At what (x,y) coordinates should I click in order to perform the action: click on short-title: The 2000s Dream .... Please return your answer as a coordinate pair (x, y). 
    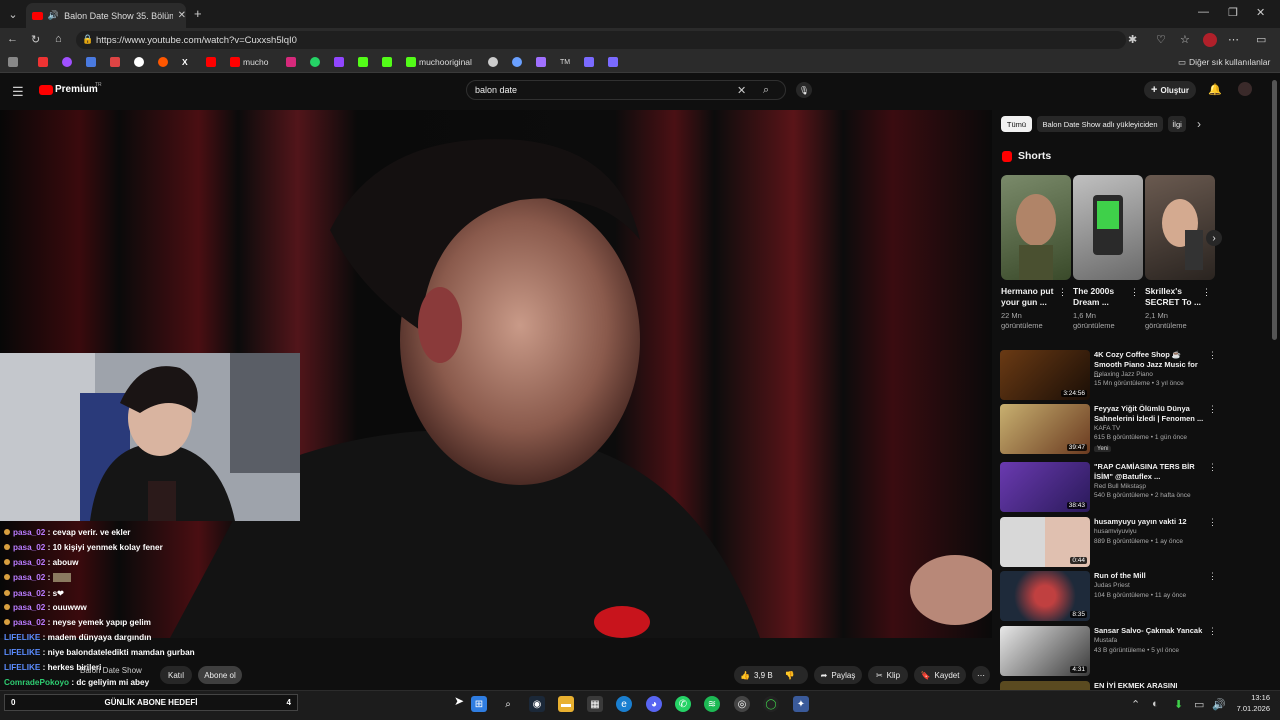
    Looking at the image, I should click on (1103, 297).